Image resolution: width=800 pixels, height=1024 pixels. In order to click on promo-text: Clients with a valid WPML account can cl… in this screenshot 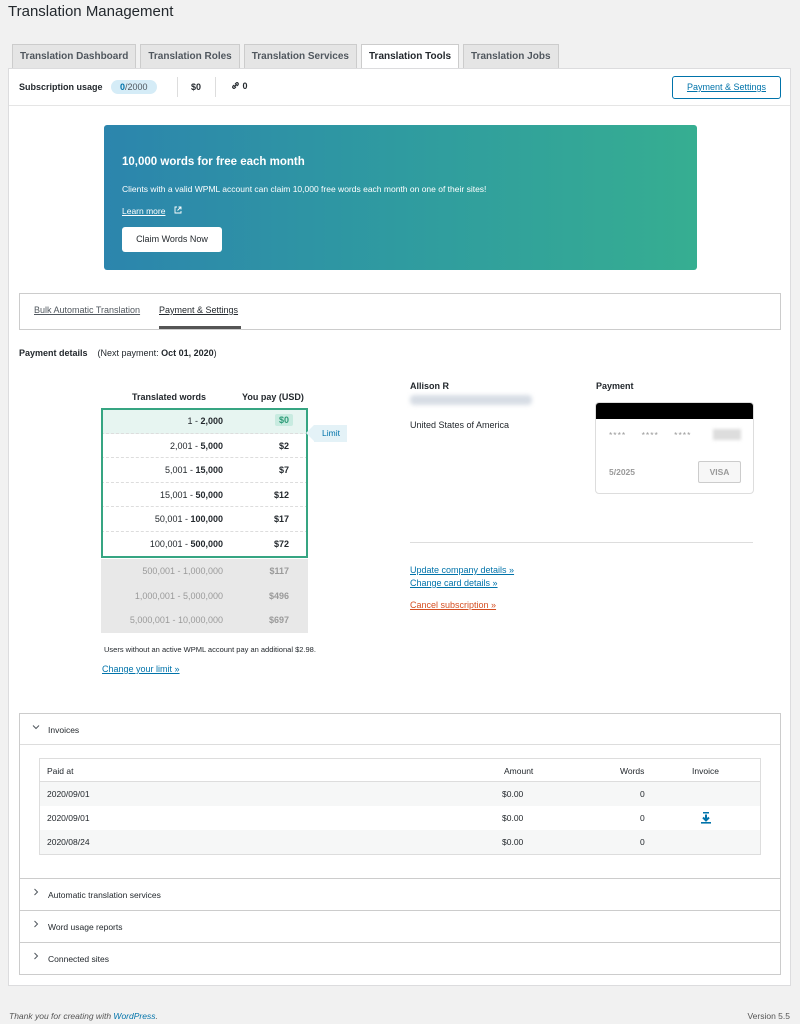, I will do `click(304, 189)`.